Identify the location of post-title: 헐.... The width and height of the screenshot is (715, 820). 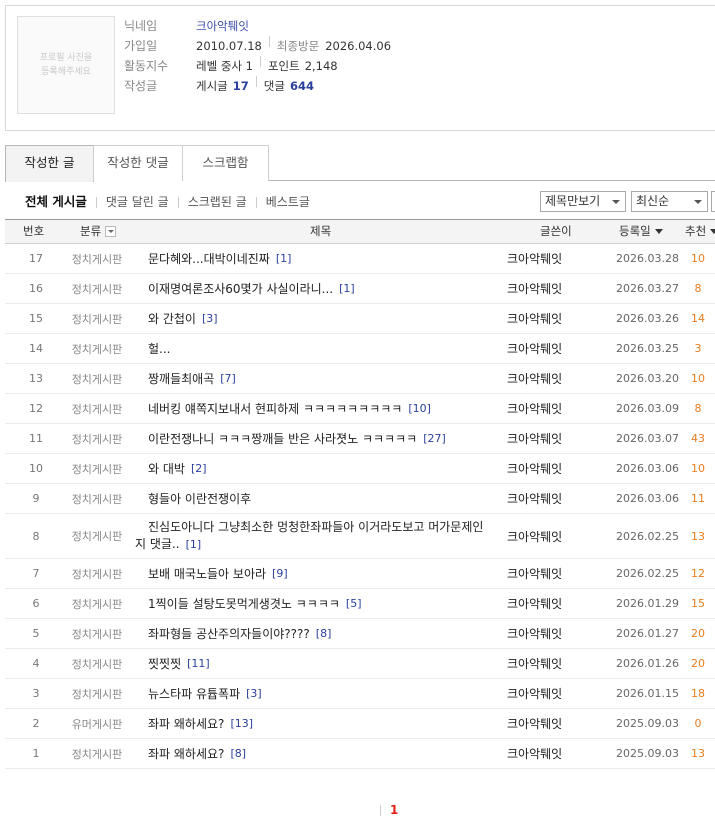
(159, 348).